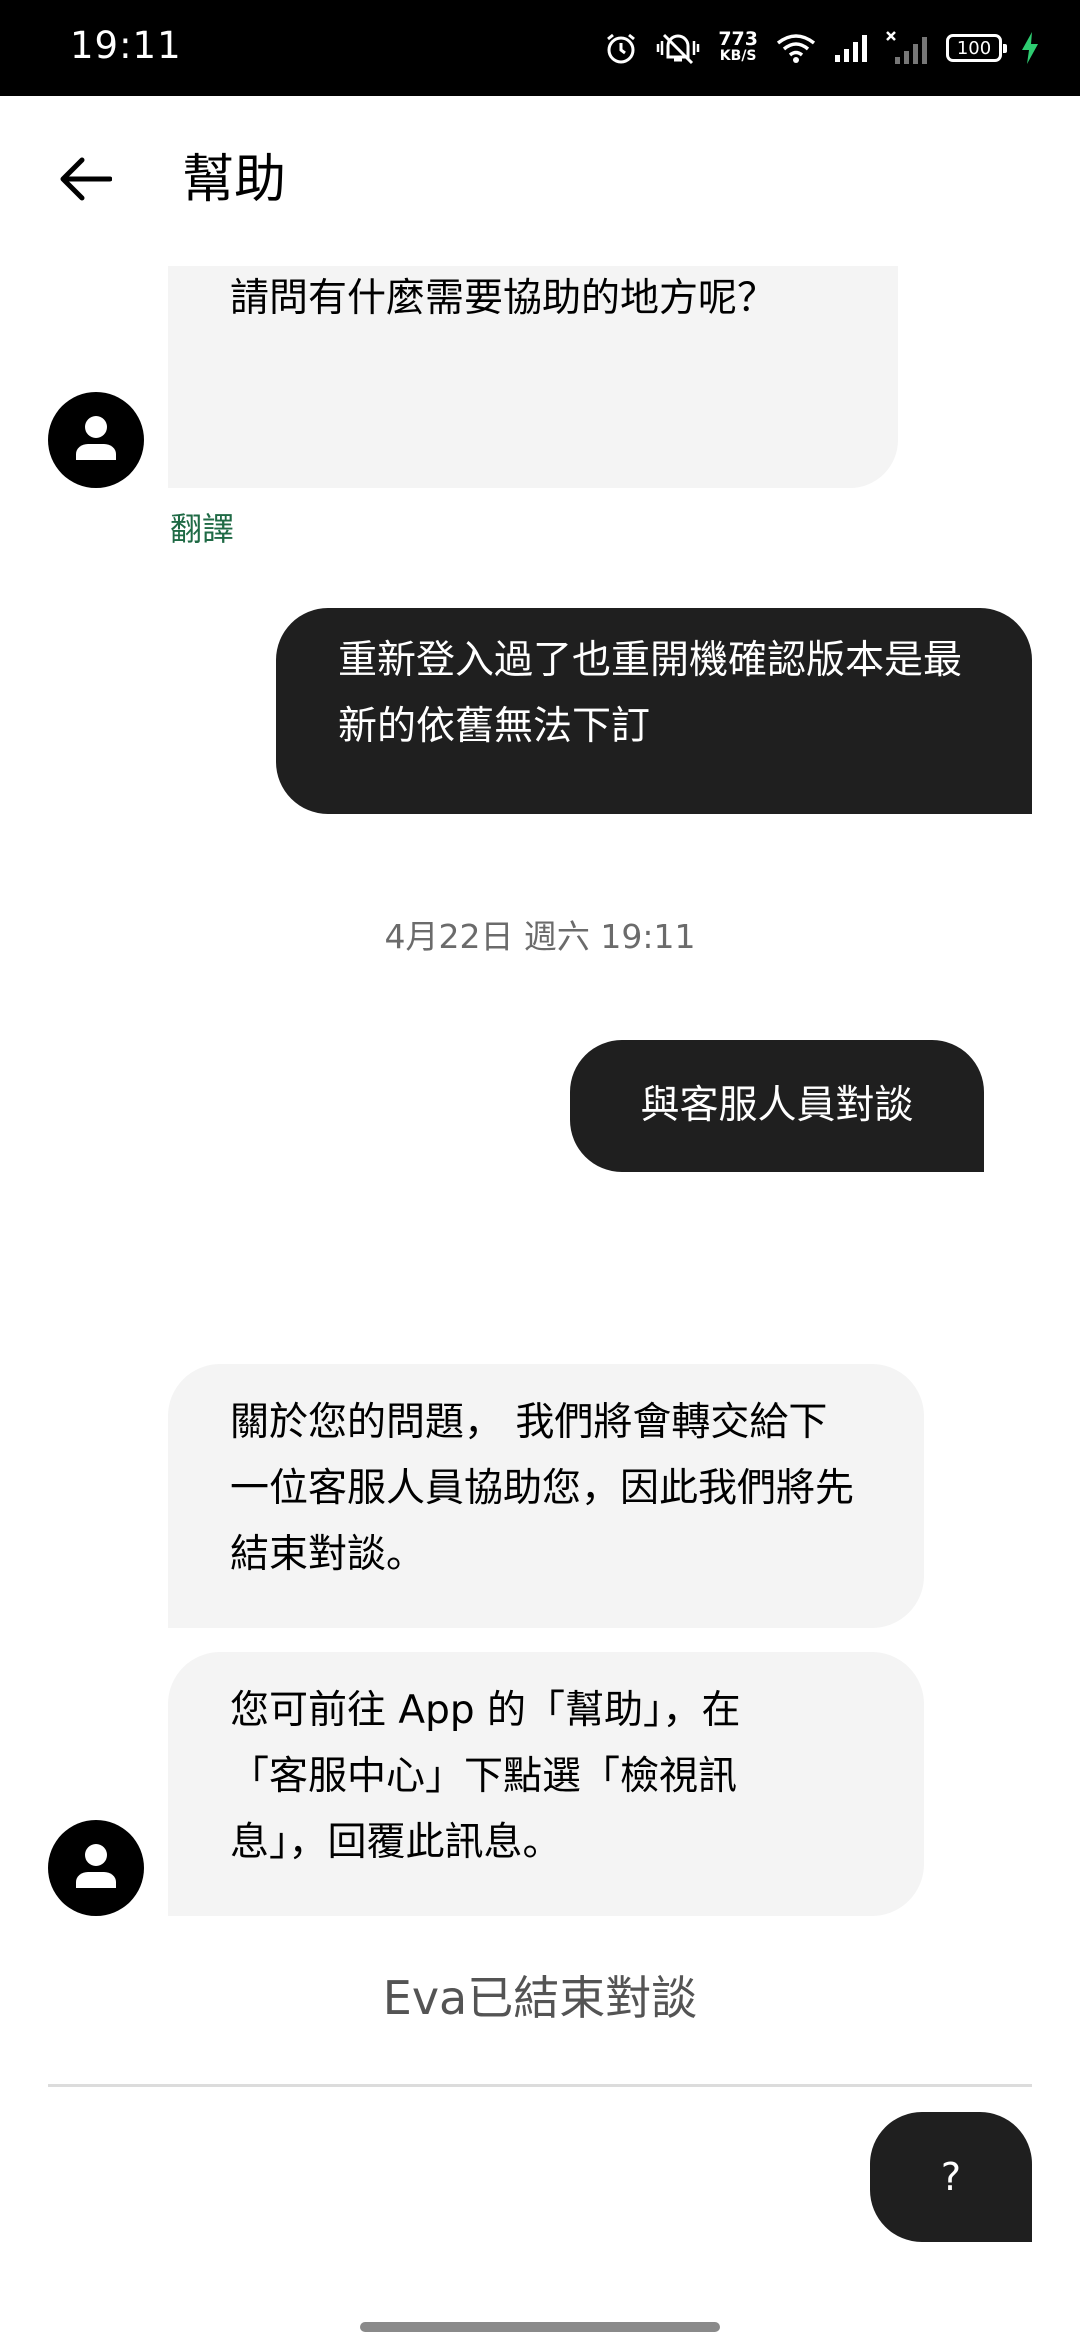 Image resolution: width=1080 pixels, height=2340 pixels. Describe the element at coordinates (126, 45) in the screenshot. I see `status-time: 19:11` at that location.